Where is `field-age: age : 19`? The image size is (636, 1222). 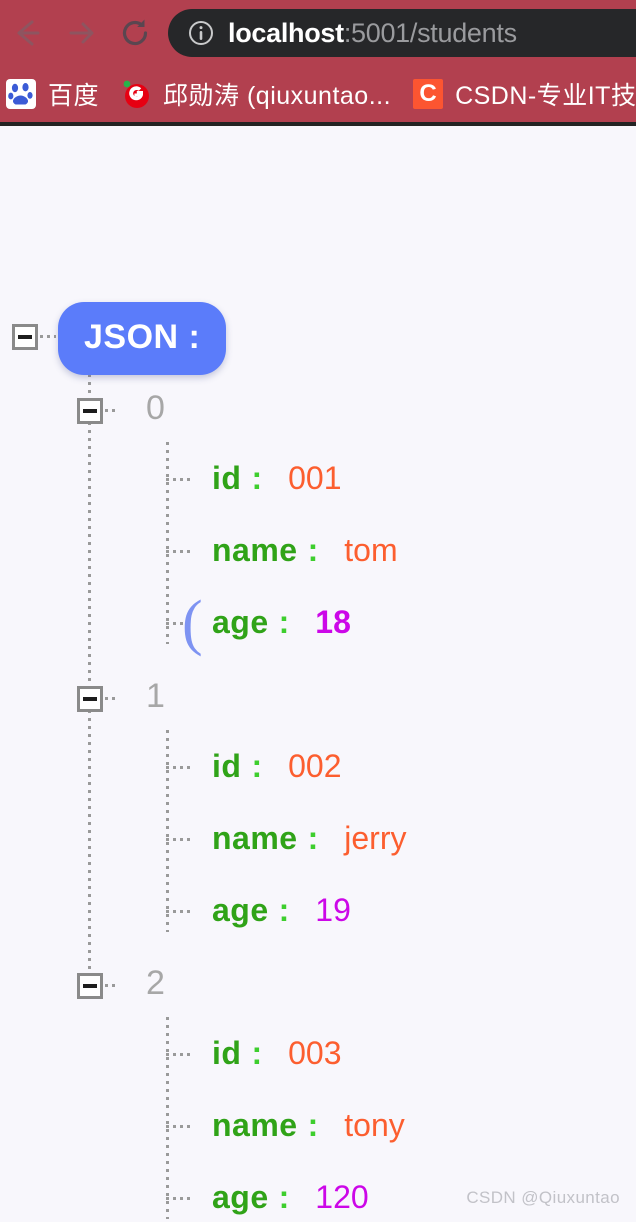 field-age: age : 19 is located at coordinates (281, 910).